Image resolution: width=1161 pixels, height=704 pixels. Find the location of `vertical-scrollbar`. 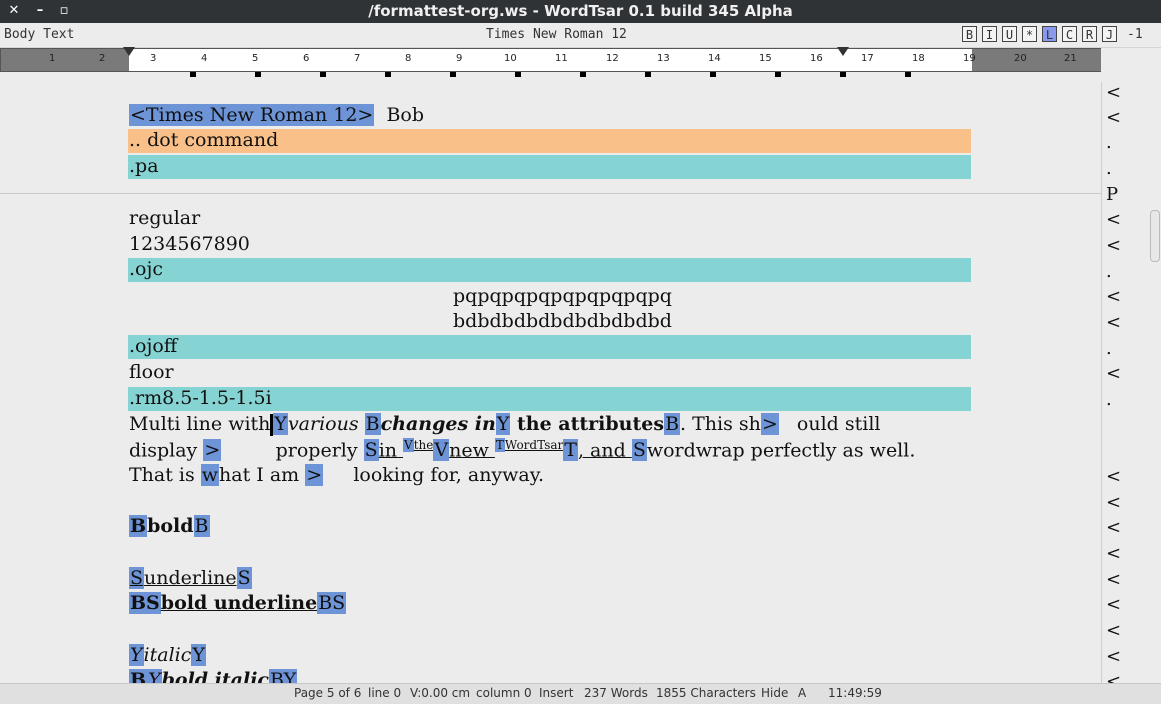

vertical-scrollbar is located at coordinates (1155, 236).